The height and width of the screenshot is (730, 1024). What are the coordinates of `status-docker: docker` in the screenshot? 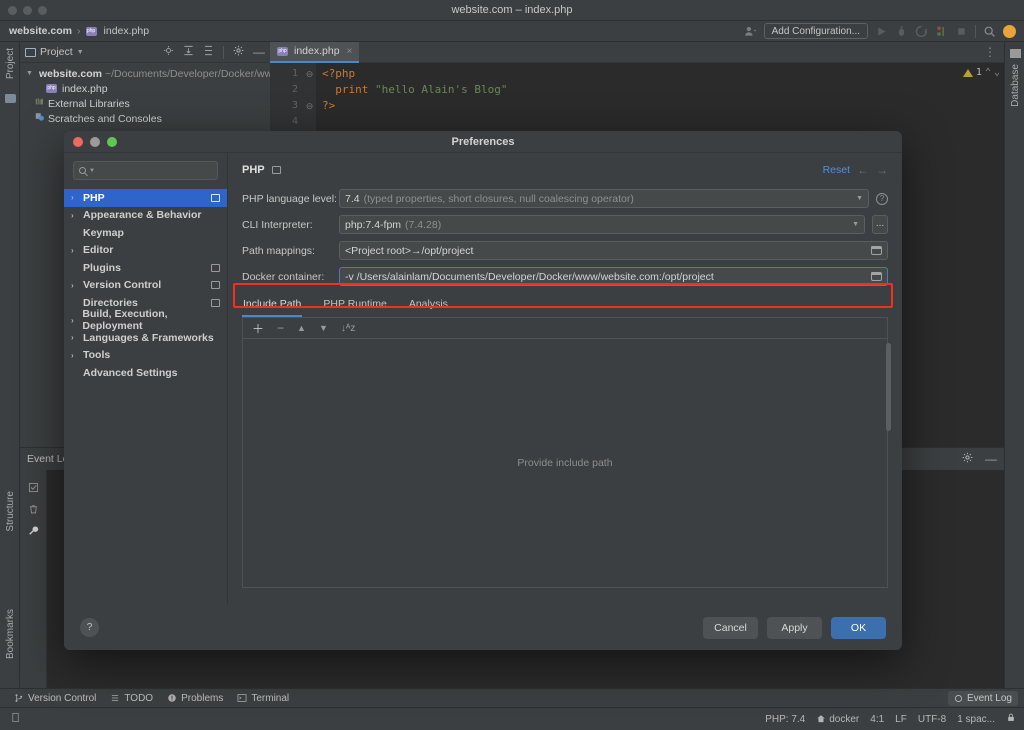 It's located at (837, 719).